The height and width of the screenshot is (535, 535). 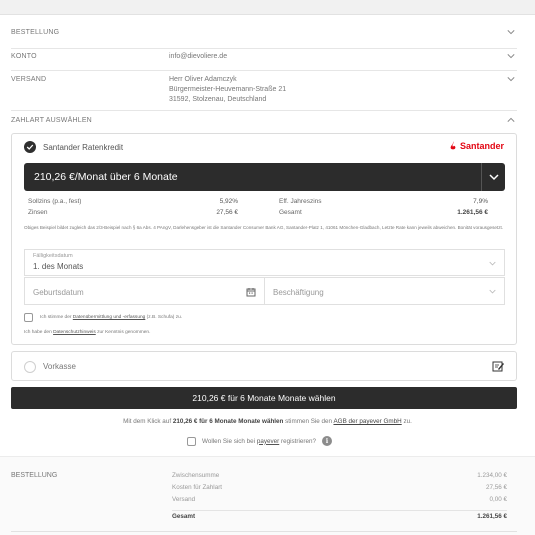 I want to click on summary-divider, so click(x=339, y=510).